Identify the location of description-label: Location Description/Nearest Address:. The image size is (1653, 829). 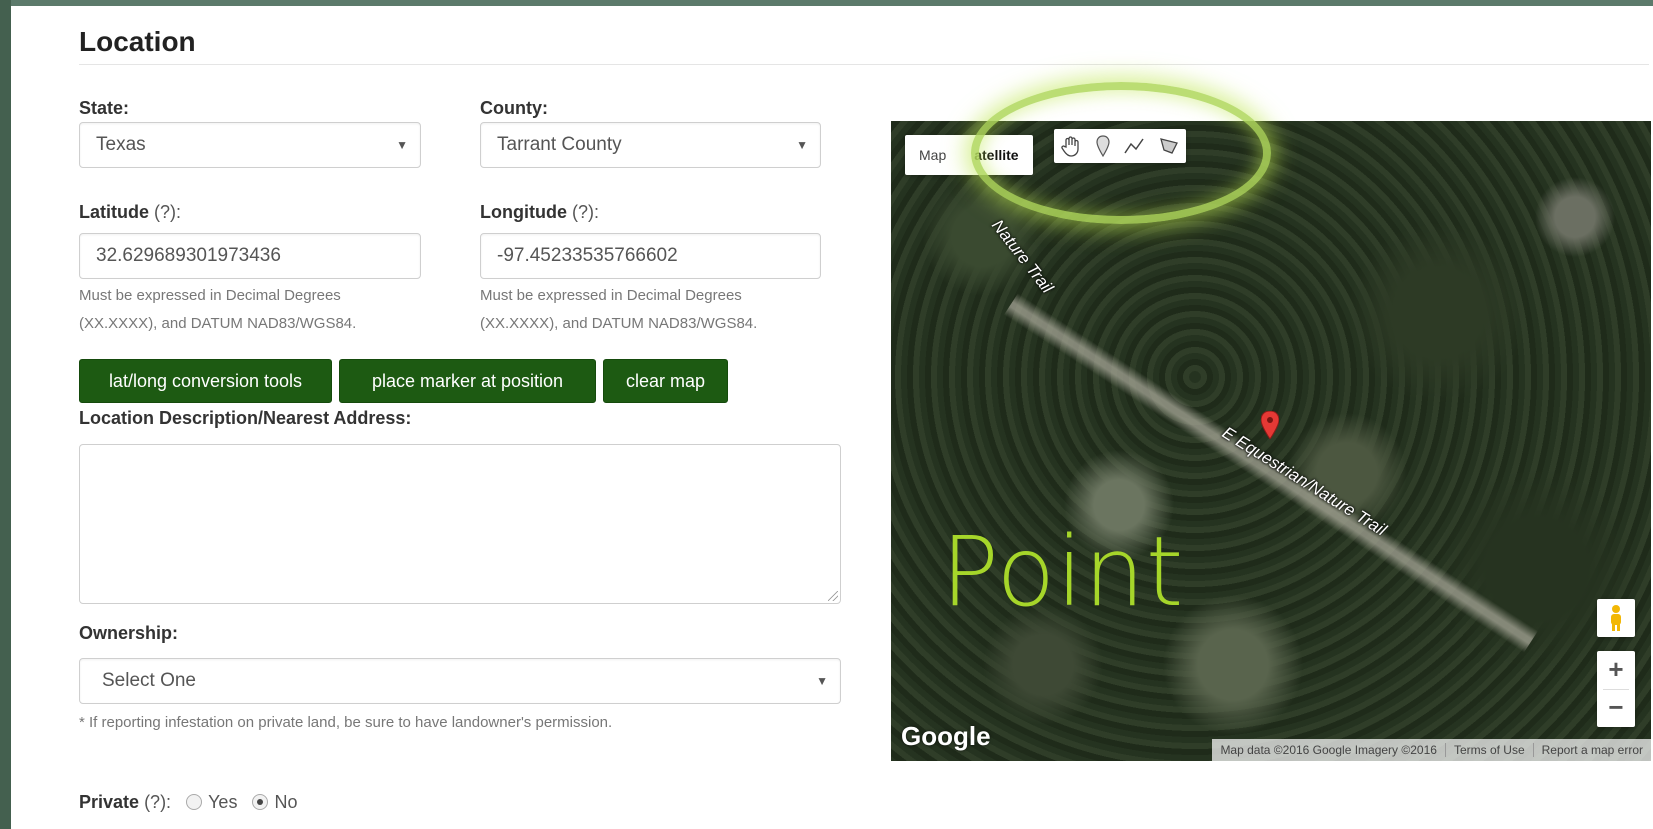
(245, 418).